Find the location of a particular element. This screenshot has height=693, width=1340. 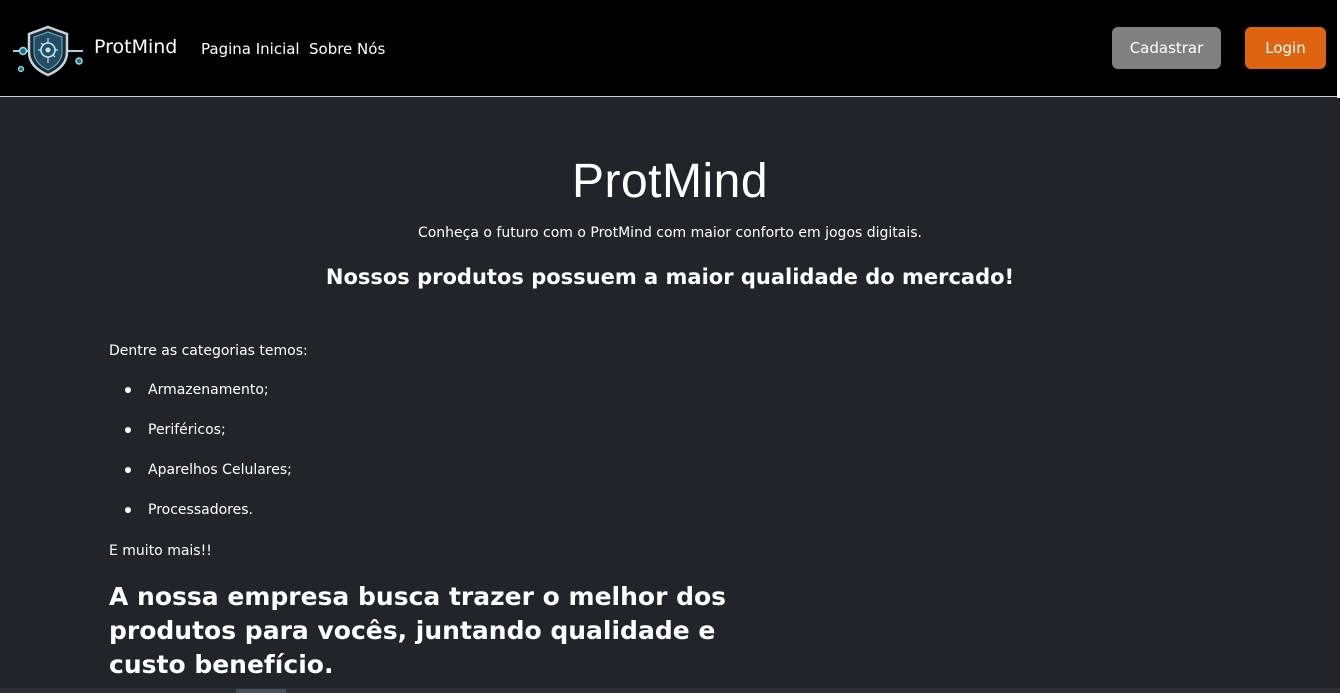

list-item: Armazenamento; is located at coordinates (200, 400).